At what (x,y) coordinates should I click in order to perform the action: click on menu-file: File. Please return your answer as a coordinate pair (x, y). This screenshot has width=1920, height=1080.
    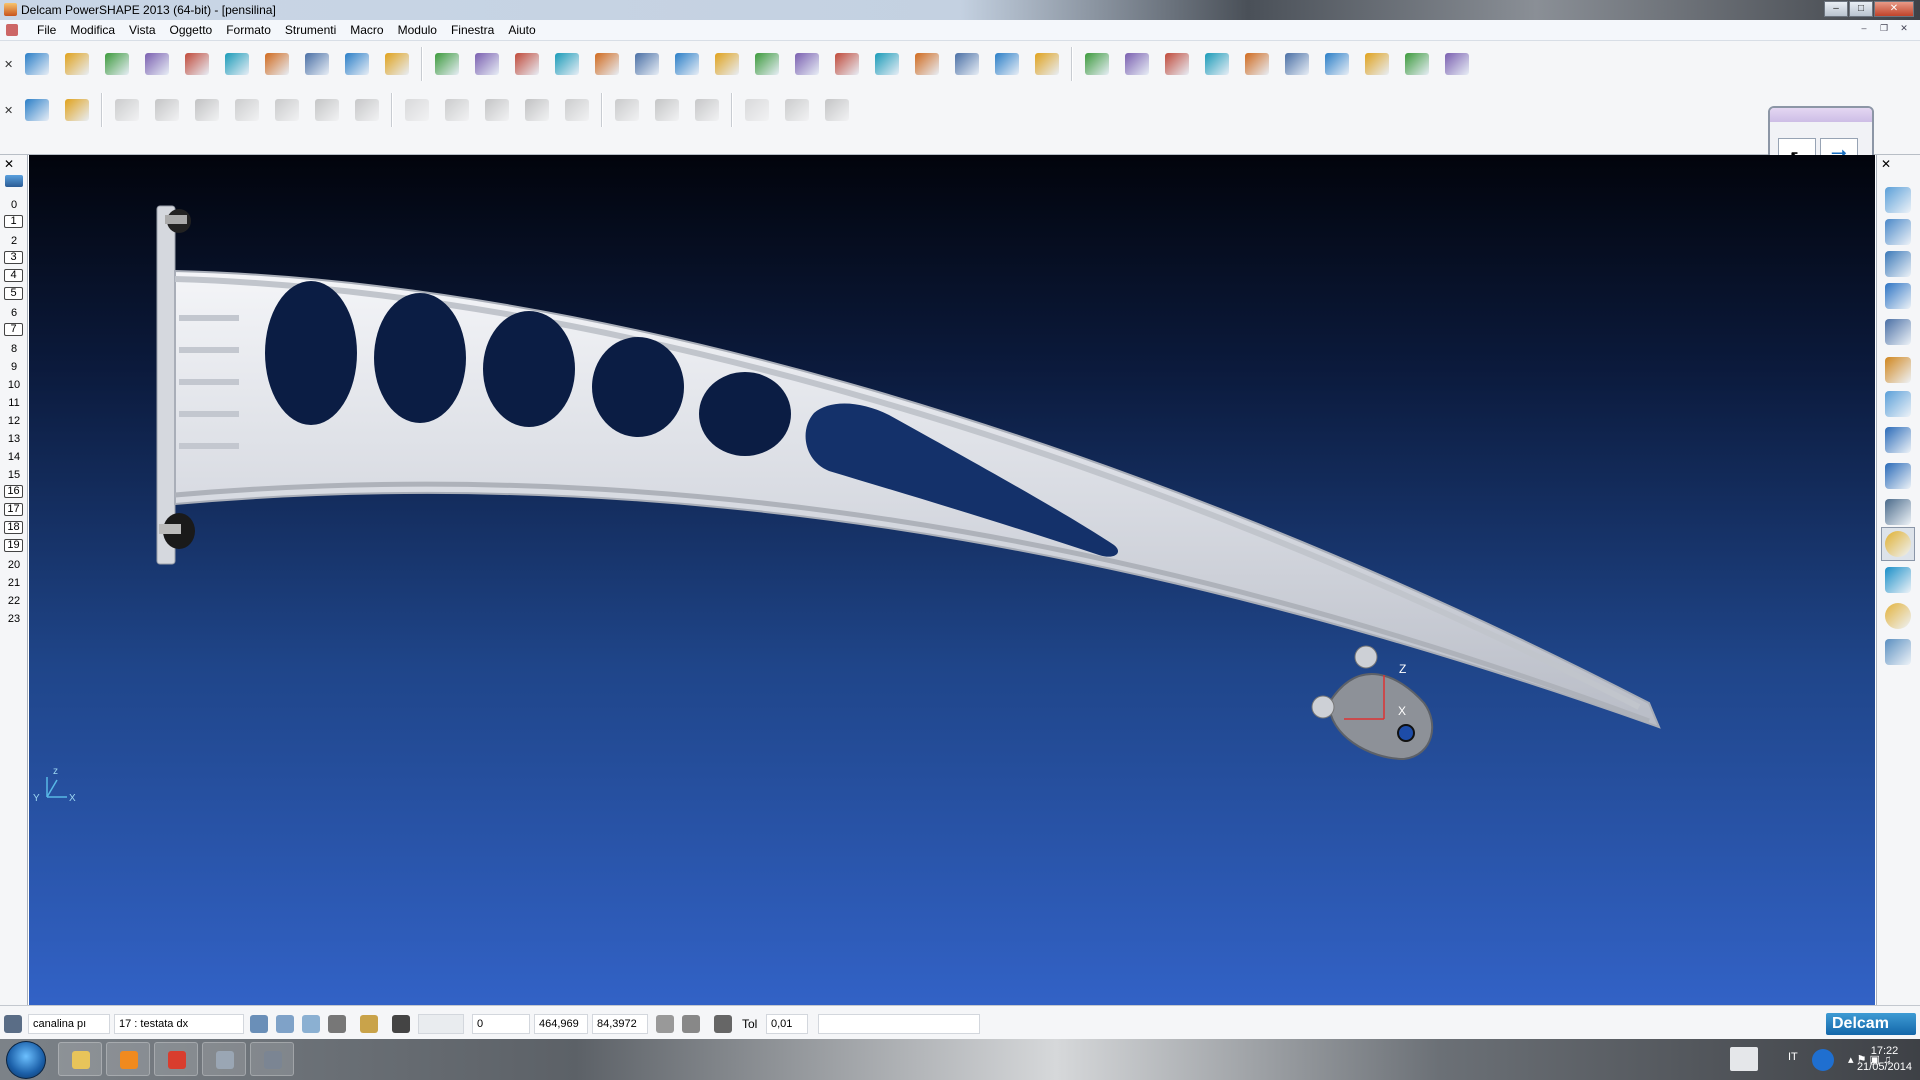
    Looking at the image, I should click on (46, 30).